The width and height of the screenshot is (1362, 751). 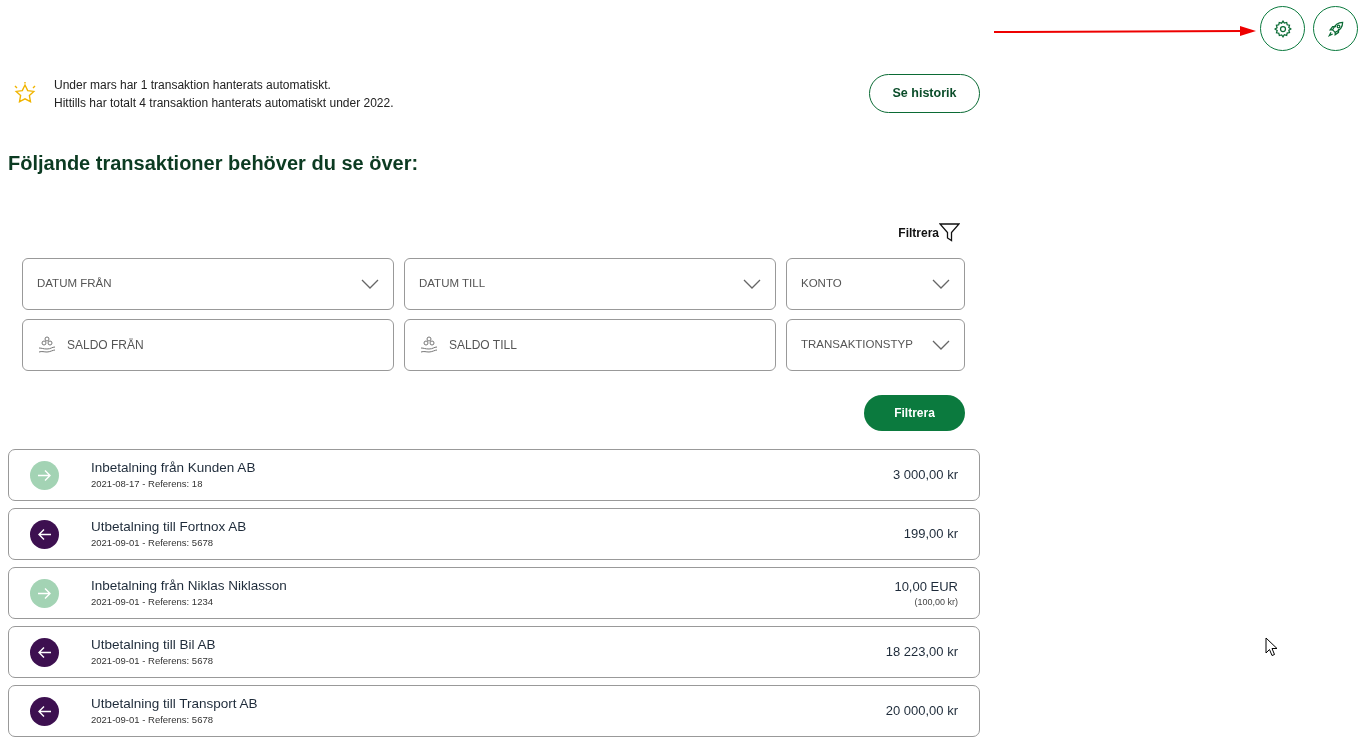 I want to click on transaction-row: Utbetalning till Fortnox AB 2021-09-01 - Referens: 5678 199,00 kr, so click(x=494, y=534).